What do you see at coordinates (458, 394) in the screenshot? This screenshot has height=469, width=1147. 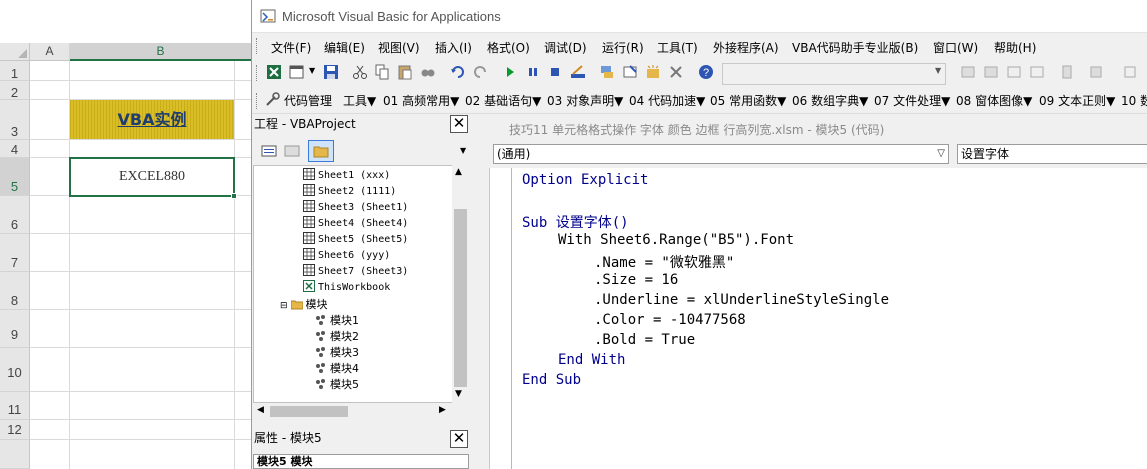 I see `scroll-down-icon: ▼` at bounding box center [458, 394].